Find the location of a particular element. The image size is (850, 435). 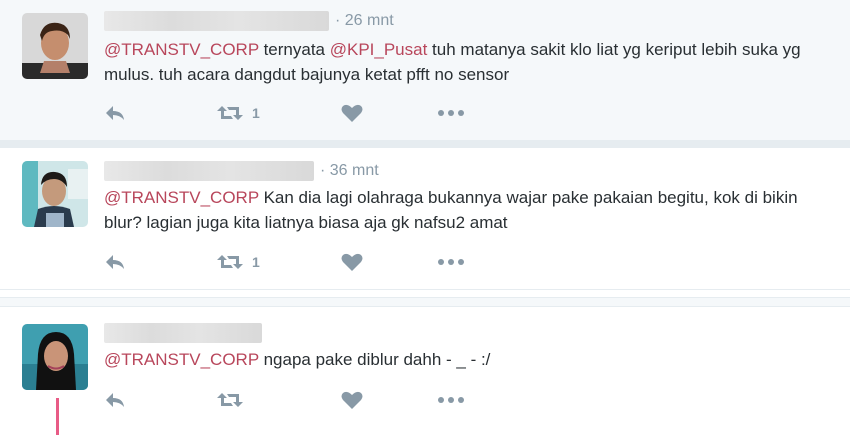

retweet-button is located at coordinates (278, 400).